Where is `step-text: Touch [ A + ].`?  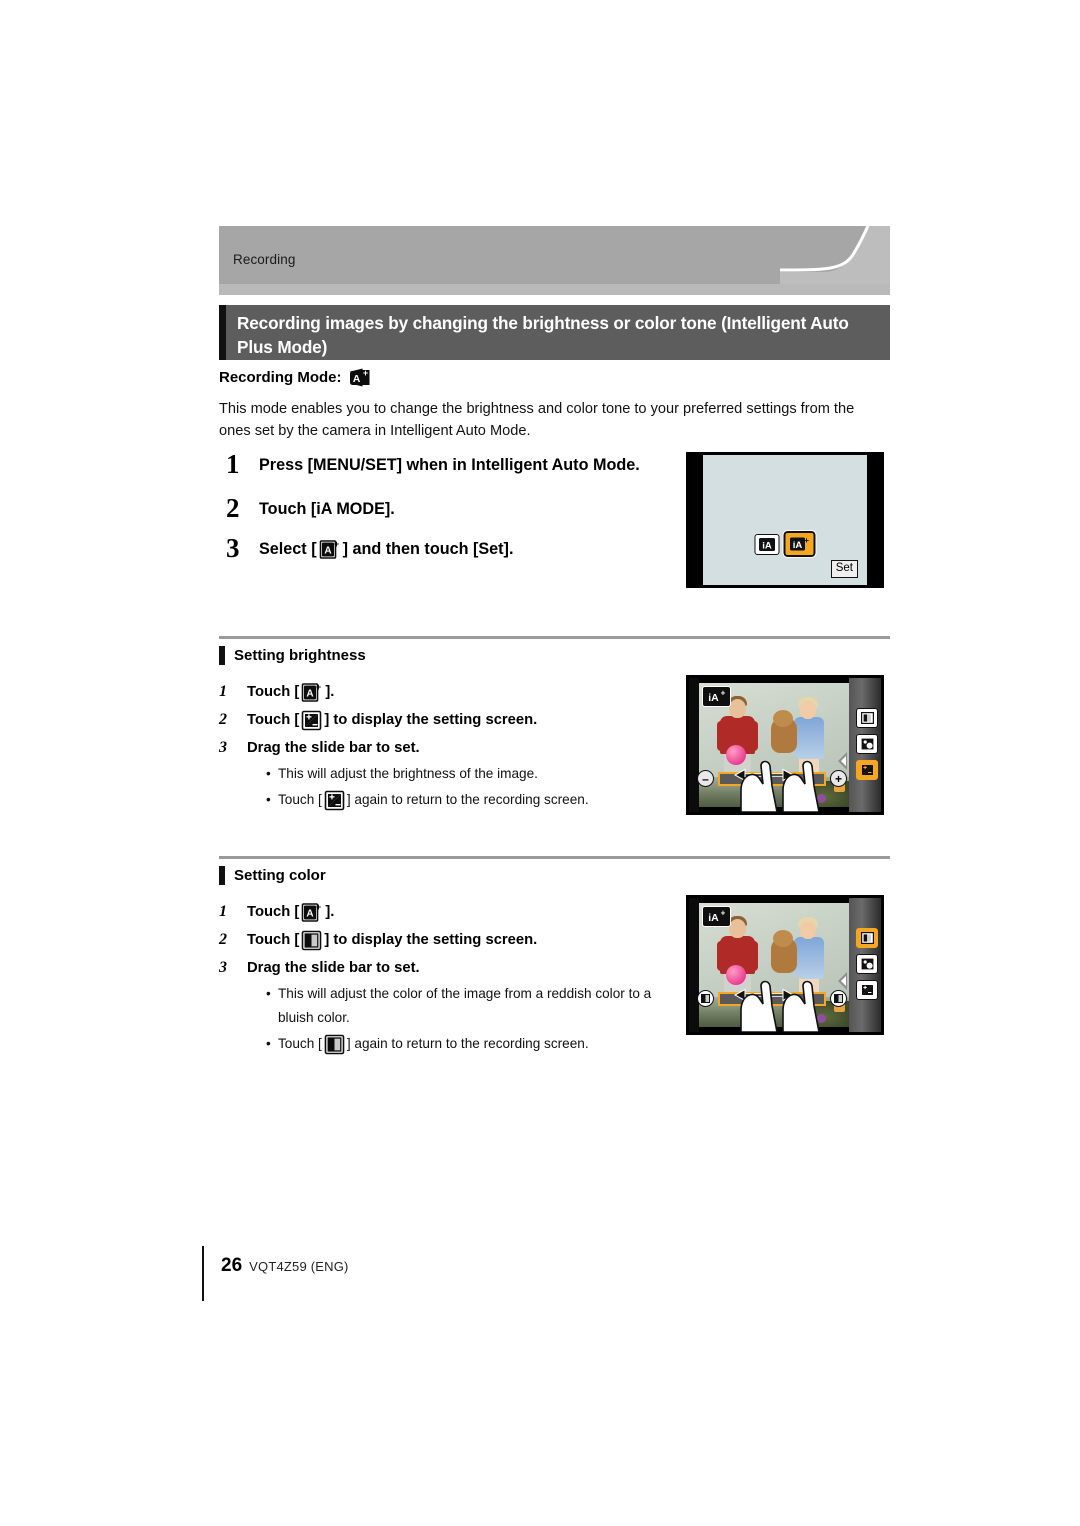
step-text: Touch [ A + ]. is located at coordinates (290, 692).